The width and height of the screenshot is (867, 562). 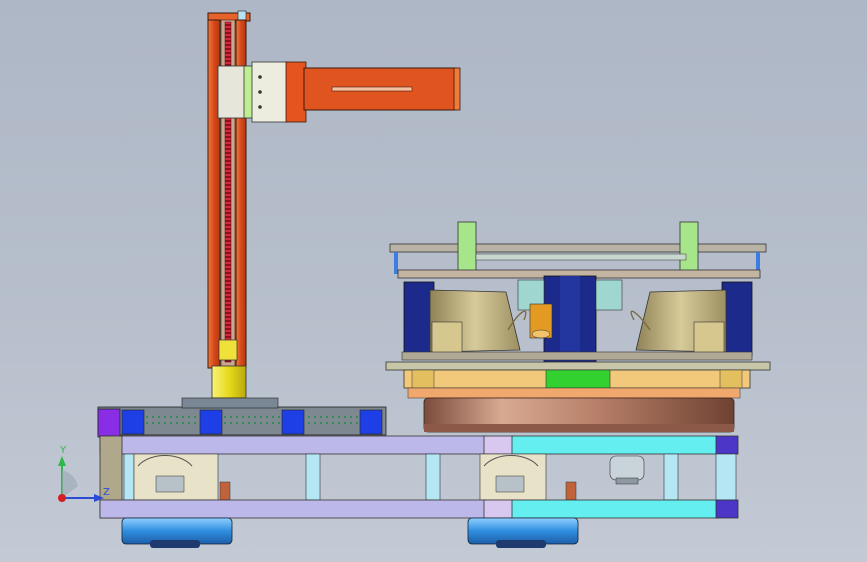 I want to click on hub-shaft, so click(x=570, y=318).